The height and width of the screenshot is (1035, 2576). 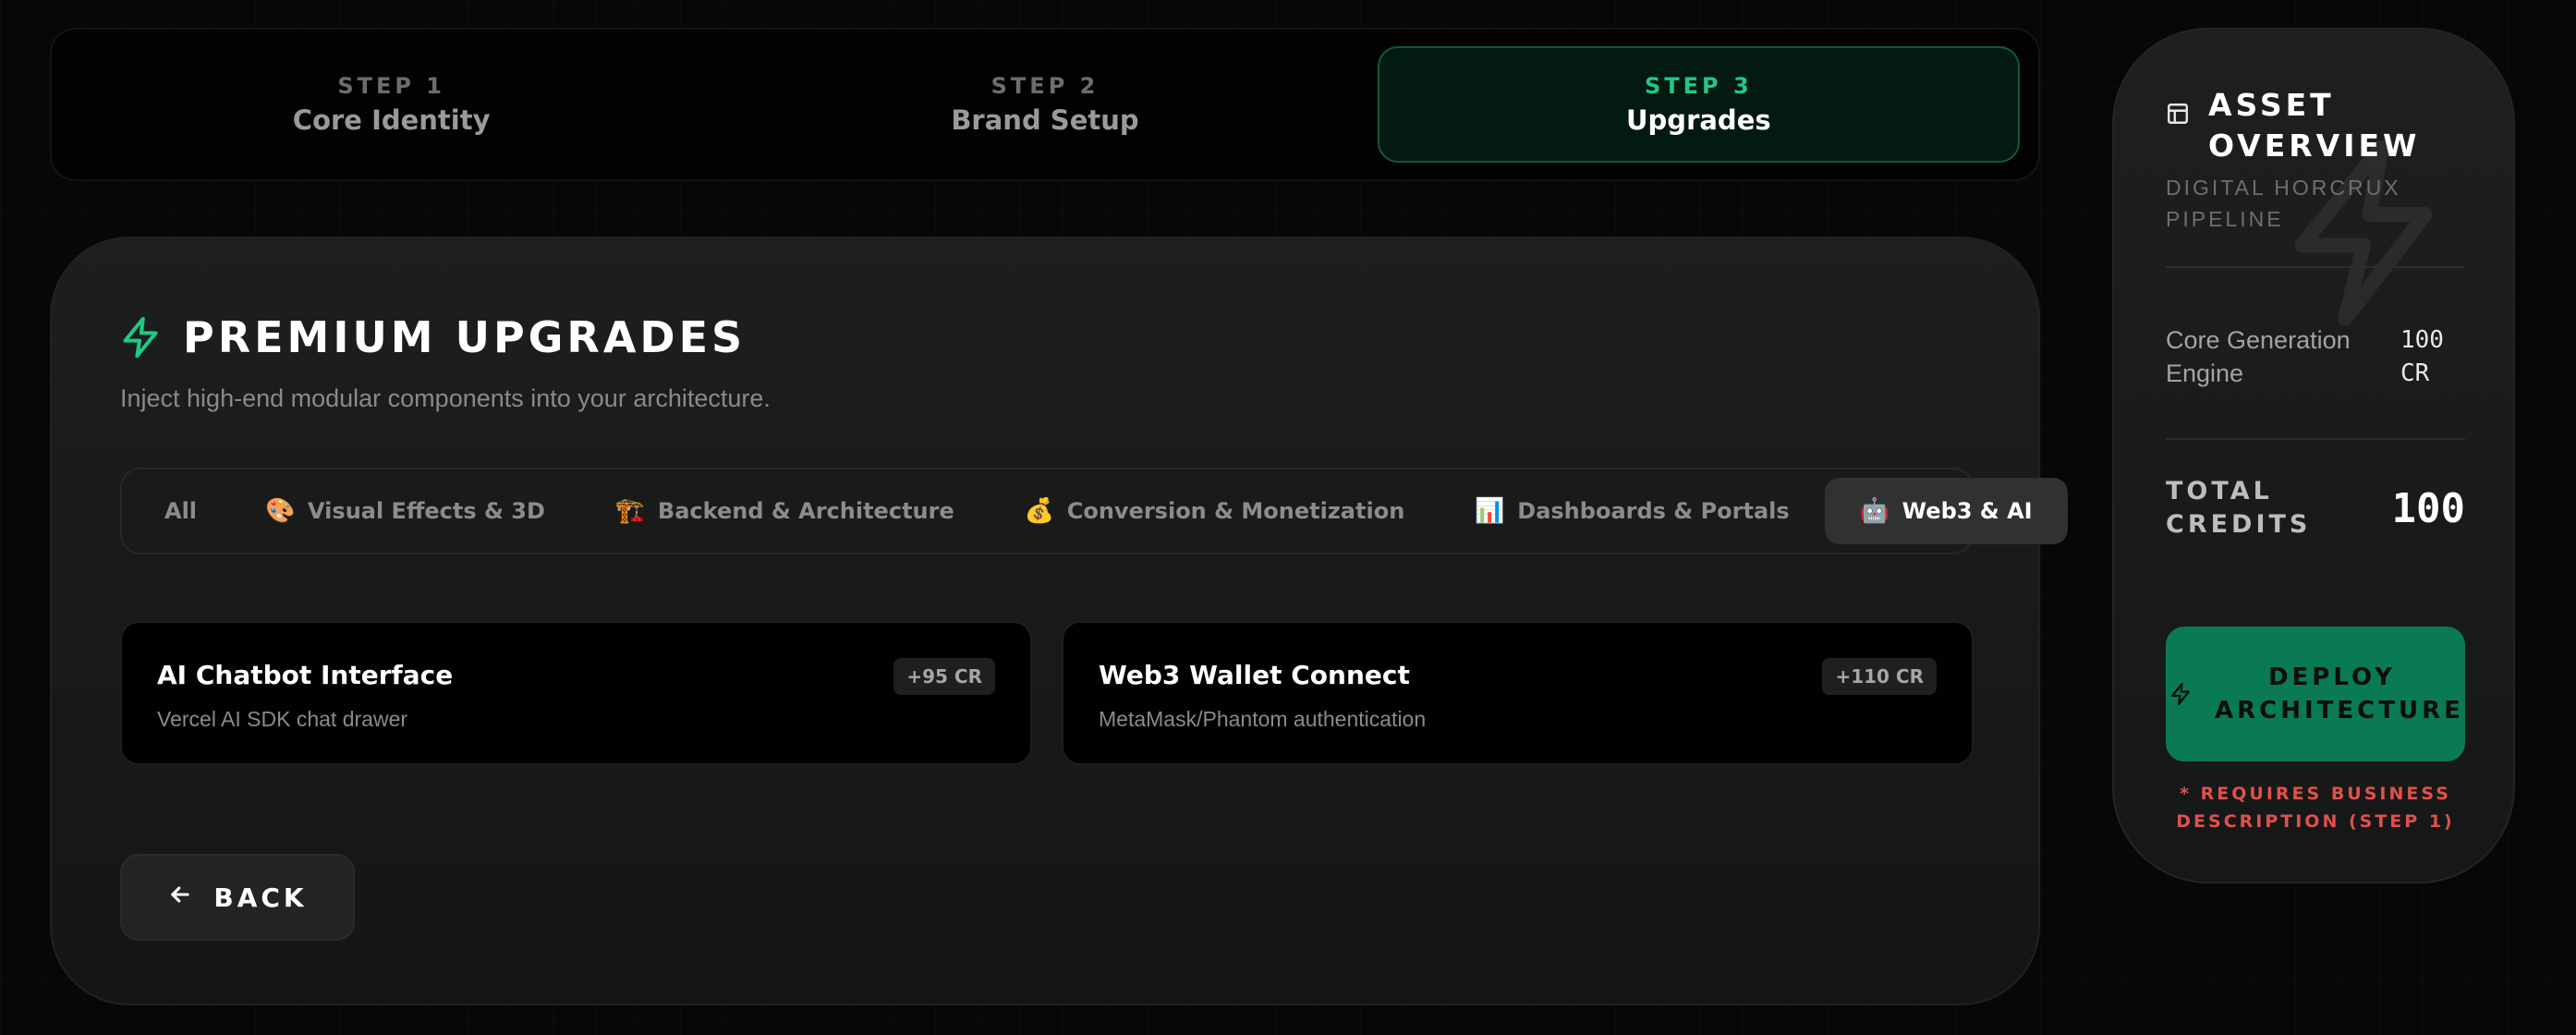 I want to click on overview-subtitle: DIGITAL HORCRUX PIPELINE, so click(x=2283, y=203).